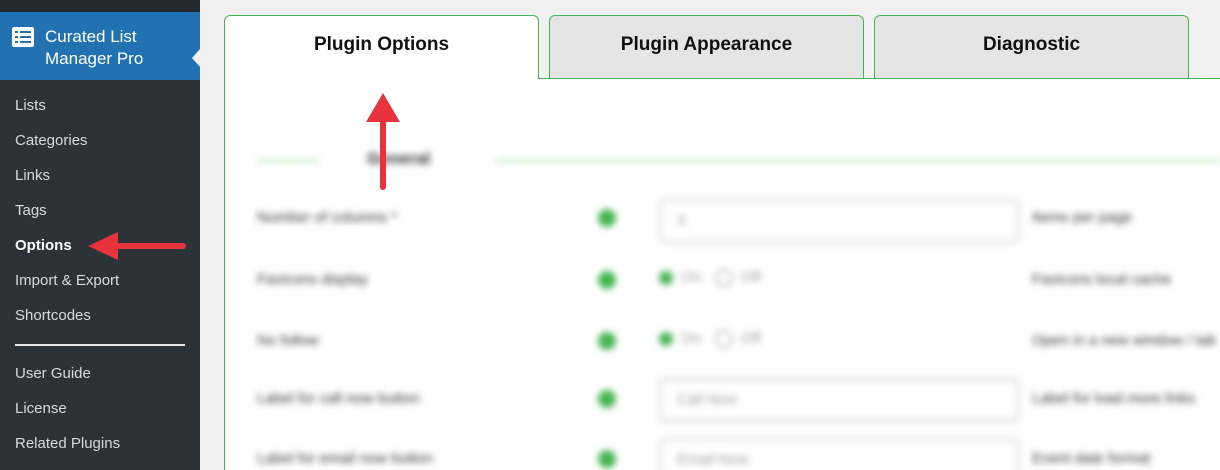  I want to click on section-divider-left, so click(288, 161).